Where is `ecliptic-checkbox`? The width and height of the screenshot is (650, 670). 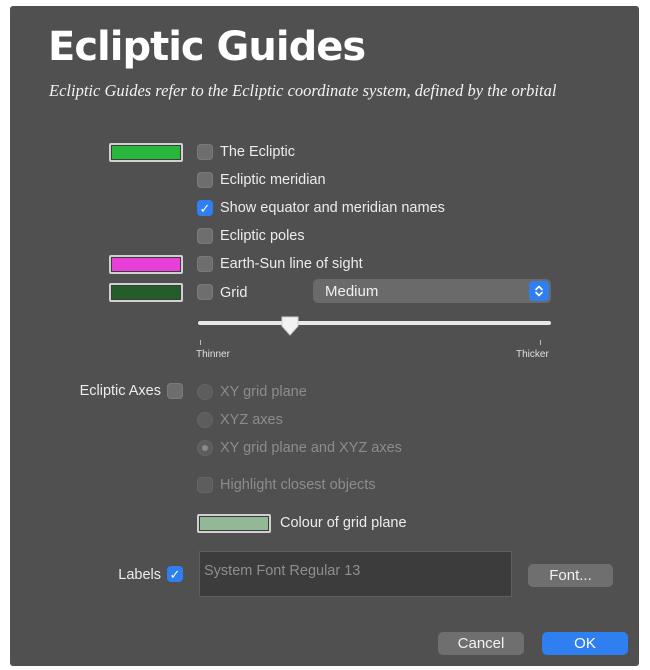 ecliptic-checkbox is located at coordinates (205, 152).